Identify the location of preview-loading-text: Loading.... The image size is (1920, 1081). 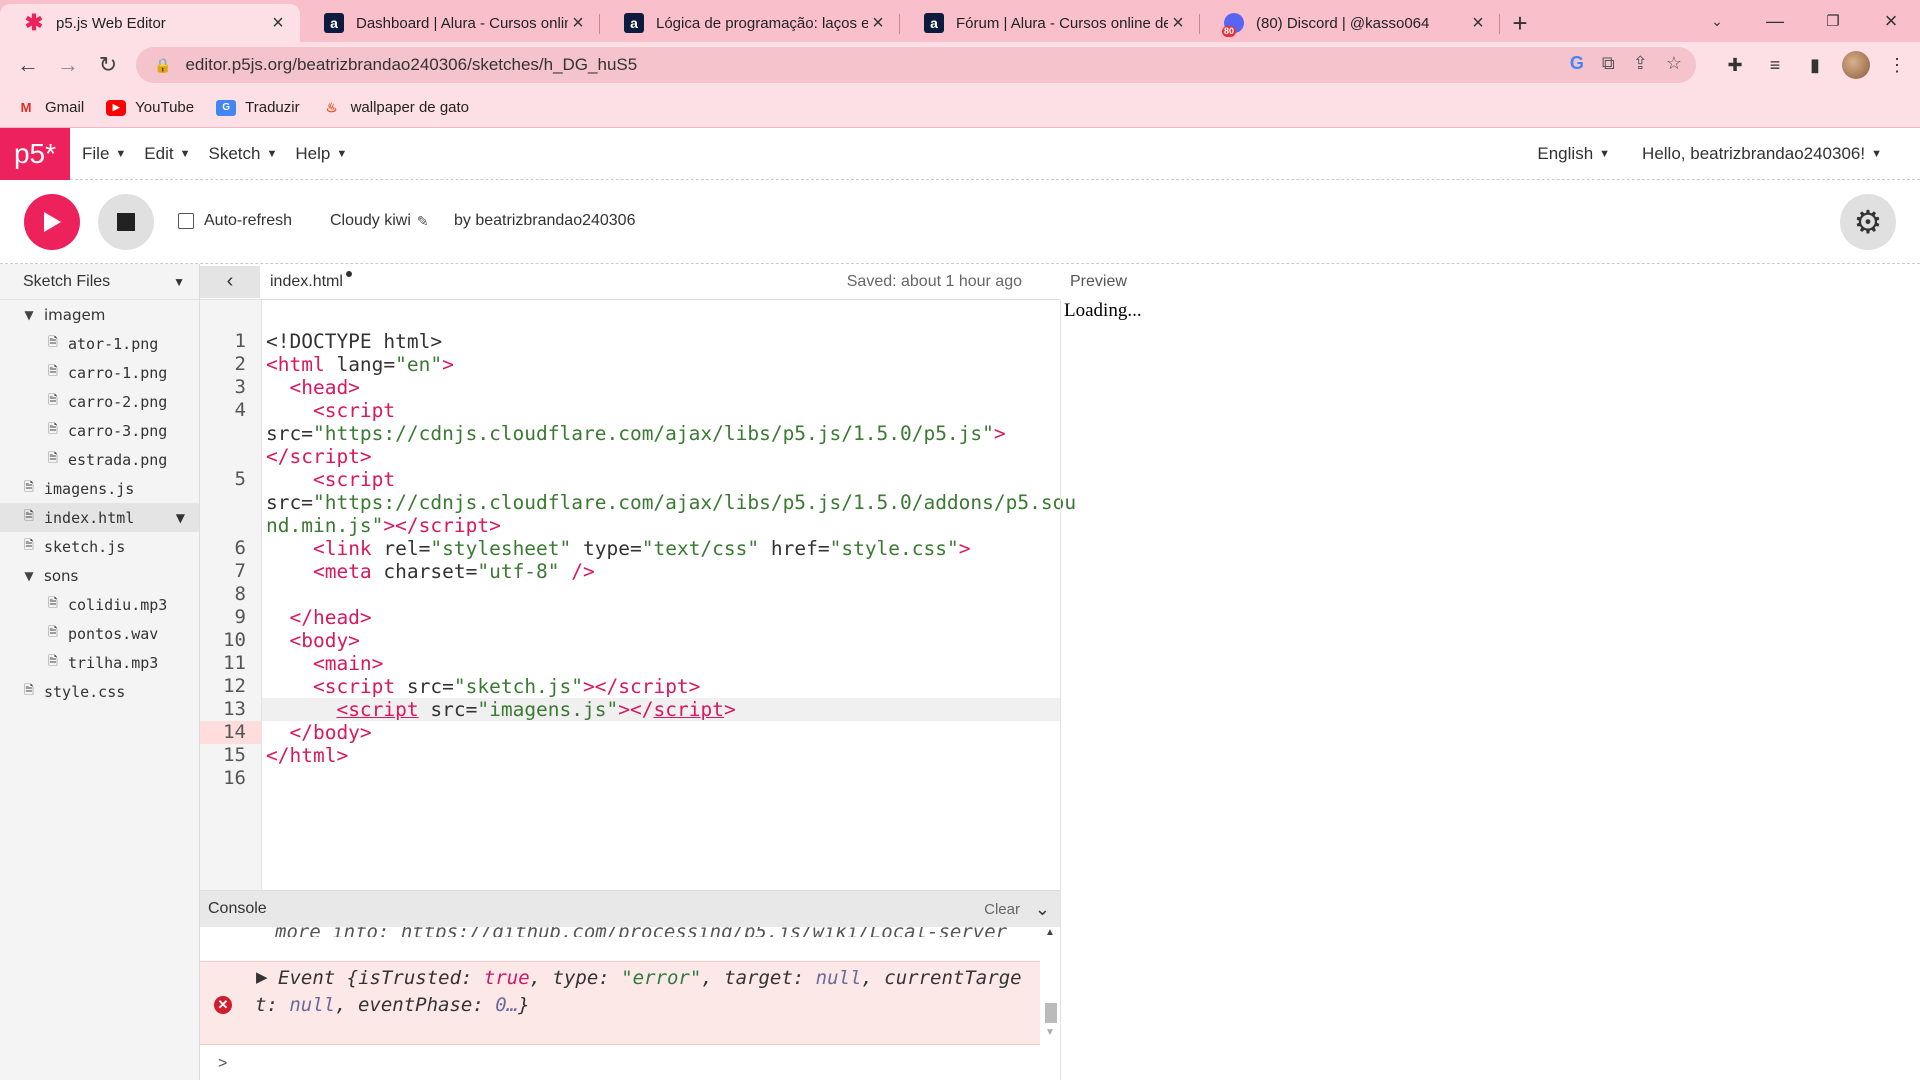
(1103, 310).